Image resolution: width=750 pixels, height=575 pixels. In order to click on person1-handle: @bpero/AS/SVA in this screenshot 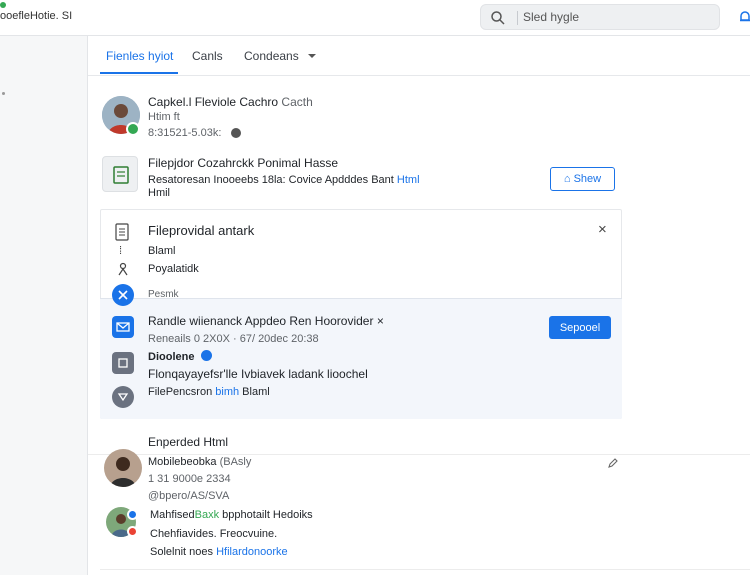, I will do `click(189, 496)`.